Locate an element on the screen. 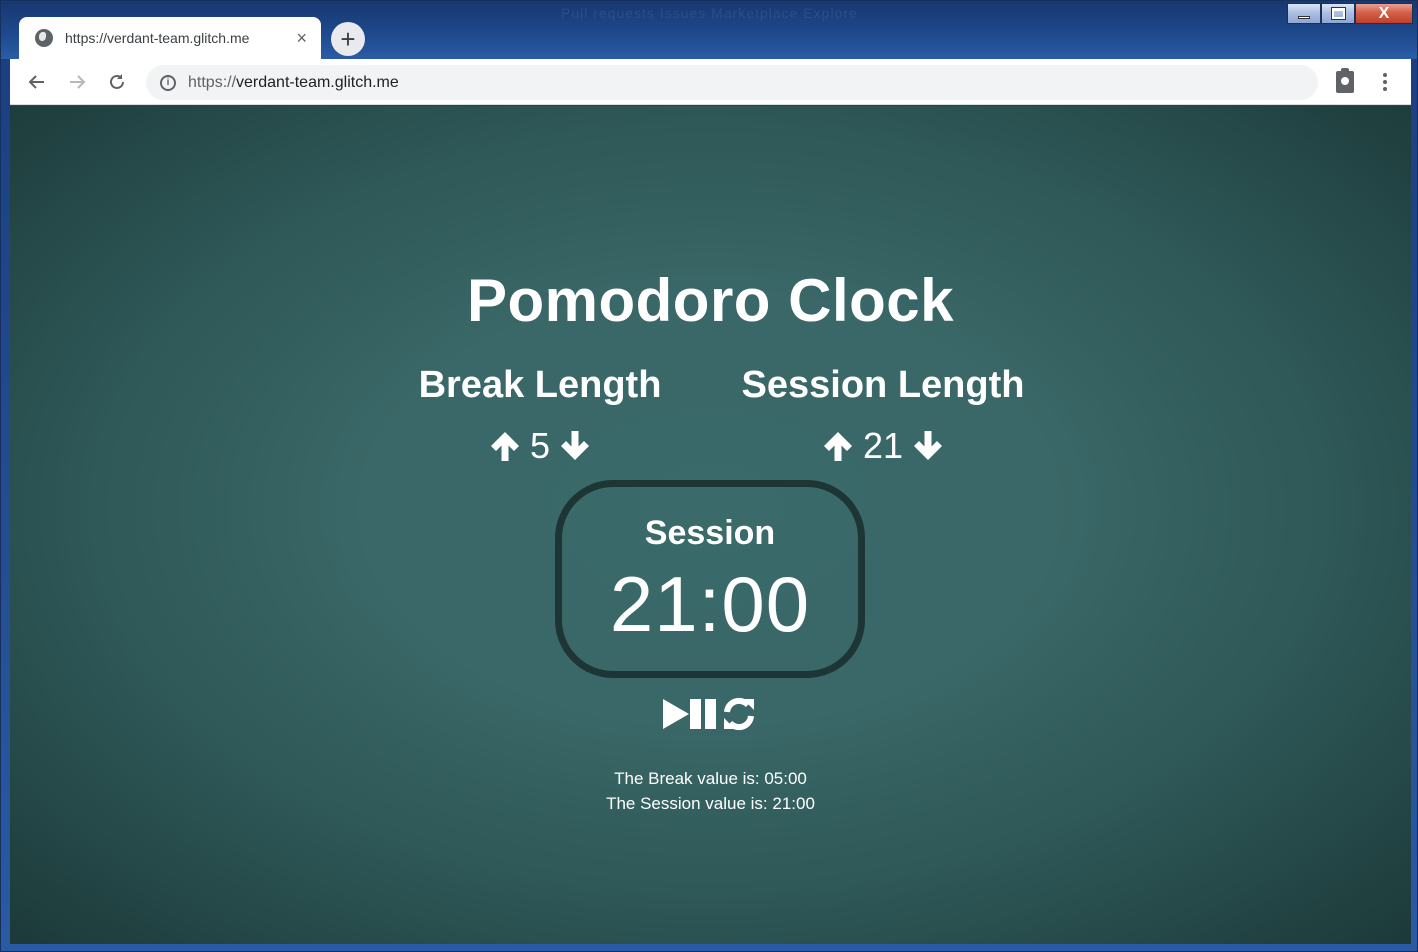  forward-arrow-icon is located at coordinates (78, 82).